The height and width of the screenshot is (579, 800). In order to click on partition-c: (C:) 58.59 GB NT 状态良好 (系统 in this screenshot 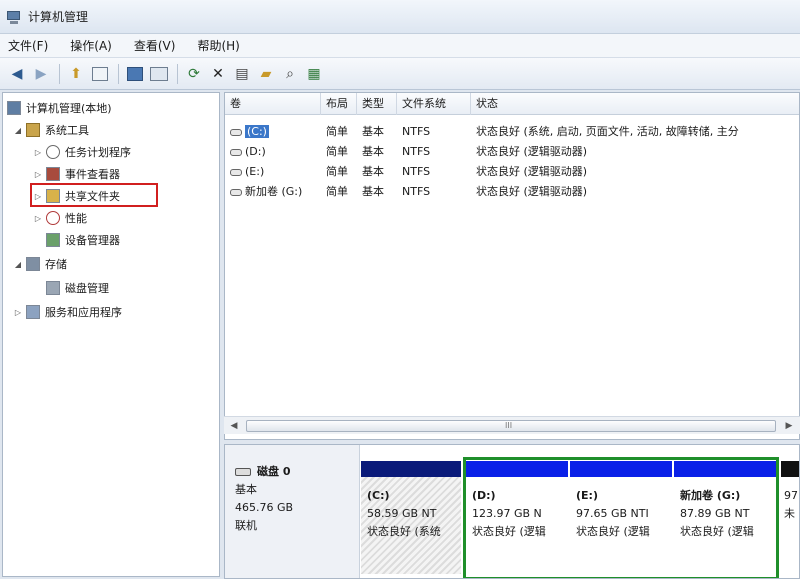, I will do `click(411, 517)`.